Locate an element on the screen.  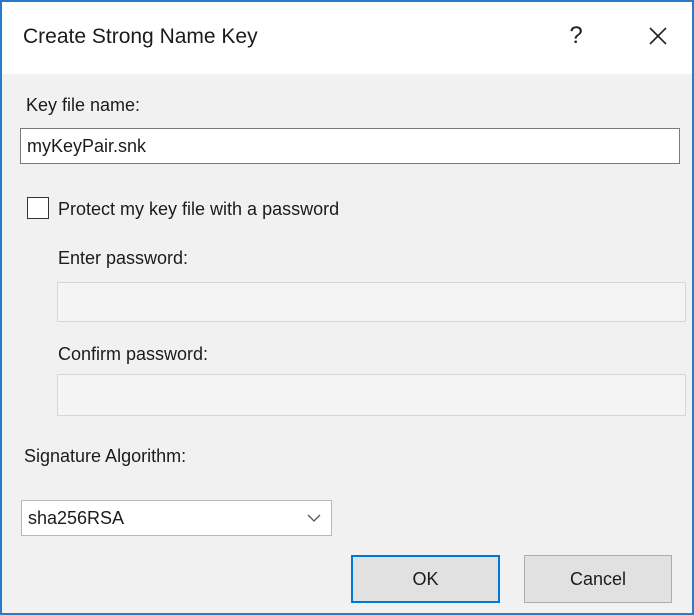
key-file-name-input is located at coordinates (350, 146).